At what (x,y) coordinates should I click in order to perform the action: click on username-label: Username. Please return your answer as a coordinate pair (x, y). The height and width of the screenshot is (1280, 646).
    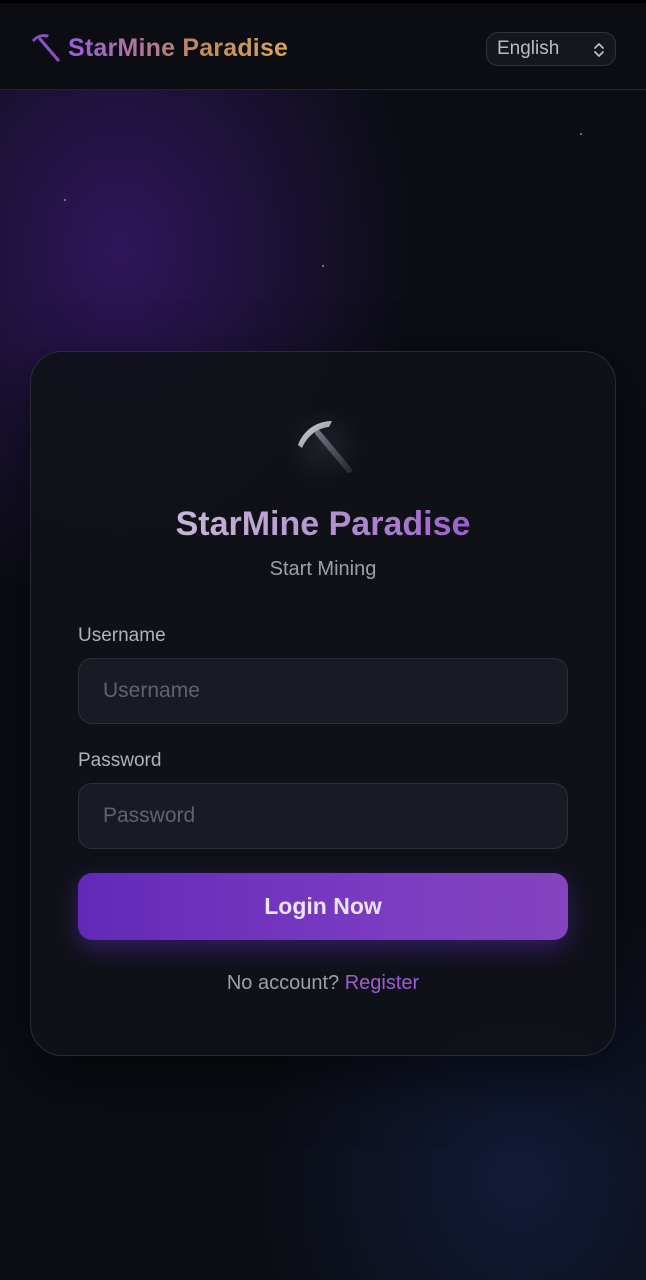
    Looking at the image, I should click on (122, 635).